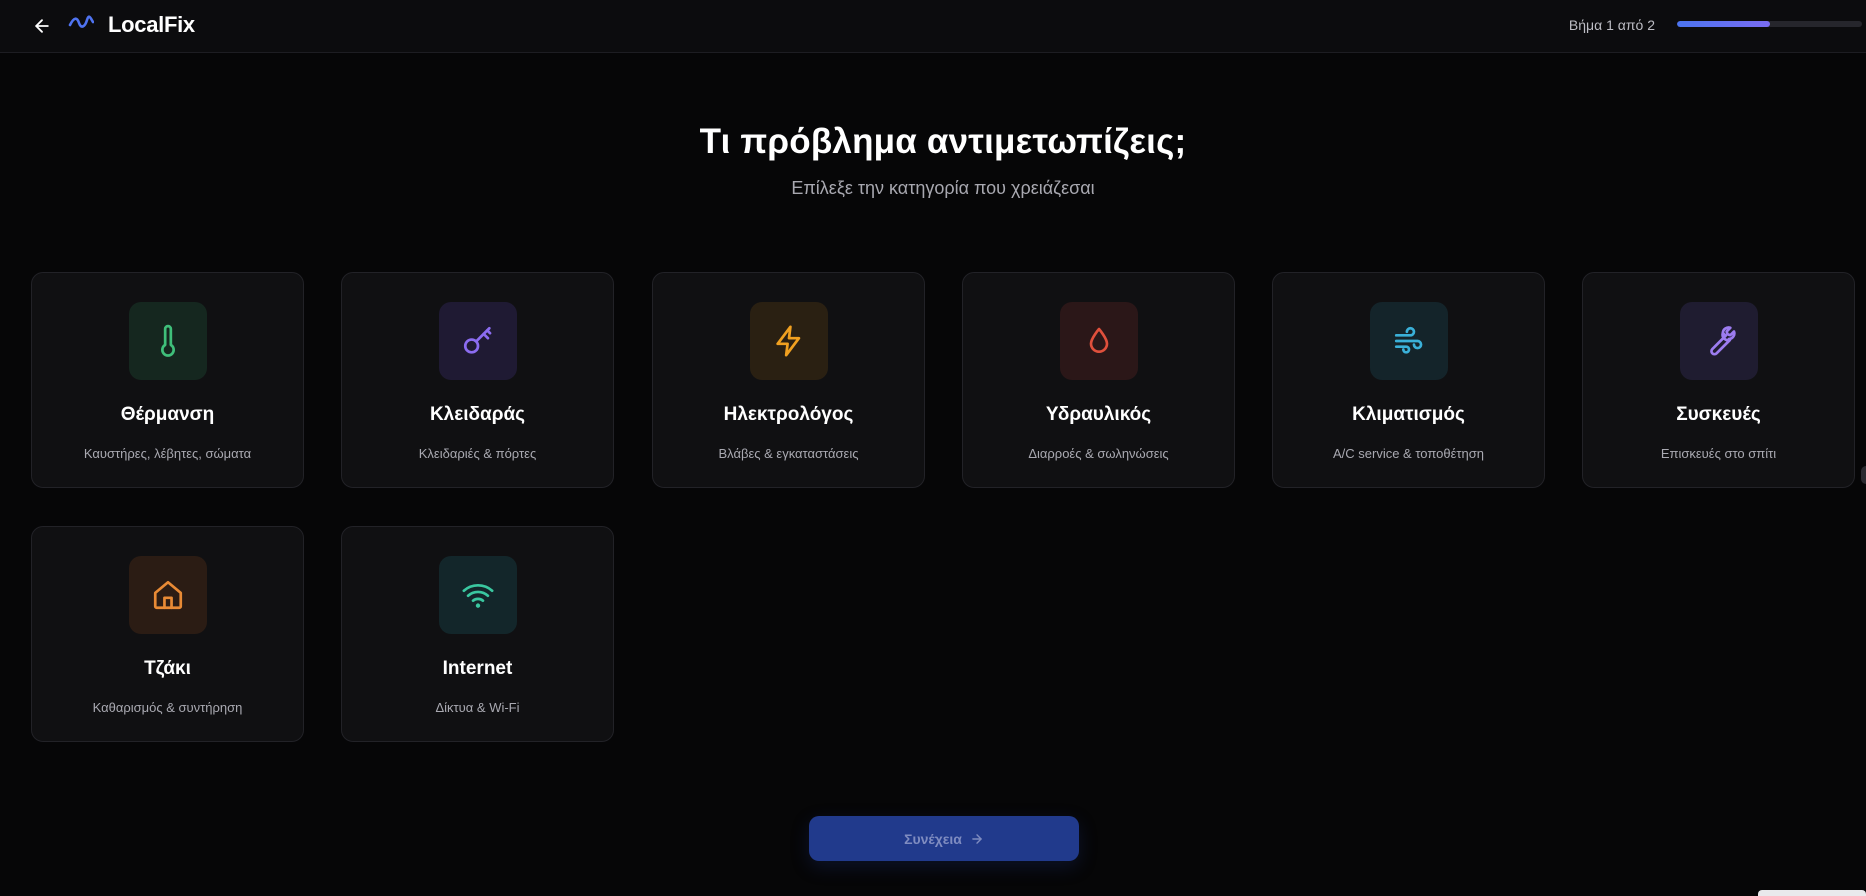  I want to click on category-card-heating: Θέρμανση Καυστήρες, λέβητες, σώματα, so click(167, 380).